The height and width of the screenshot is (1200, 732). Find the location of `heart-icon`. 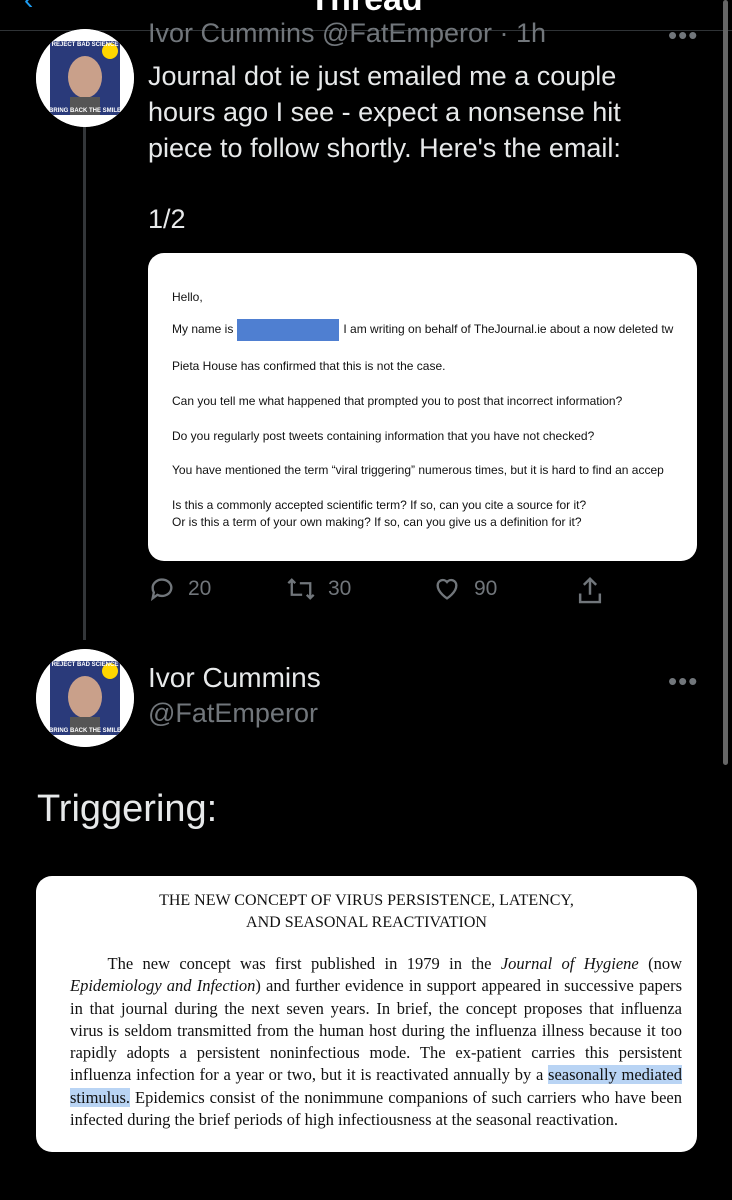

heart-icon is located at coordinates (447, 589).